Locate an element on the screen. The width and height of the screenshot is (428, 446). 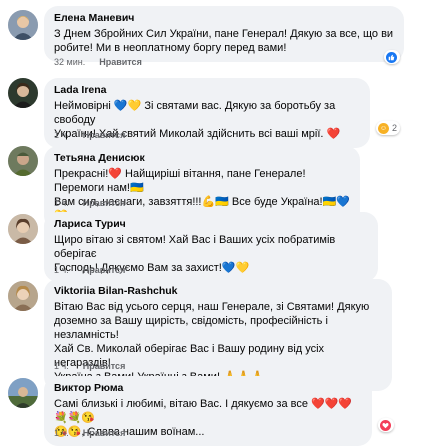
comment-author: Виктор Рюма is located at coordinates (208, 388).